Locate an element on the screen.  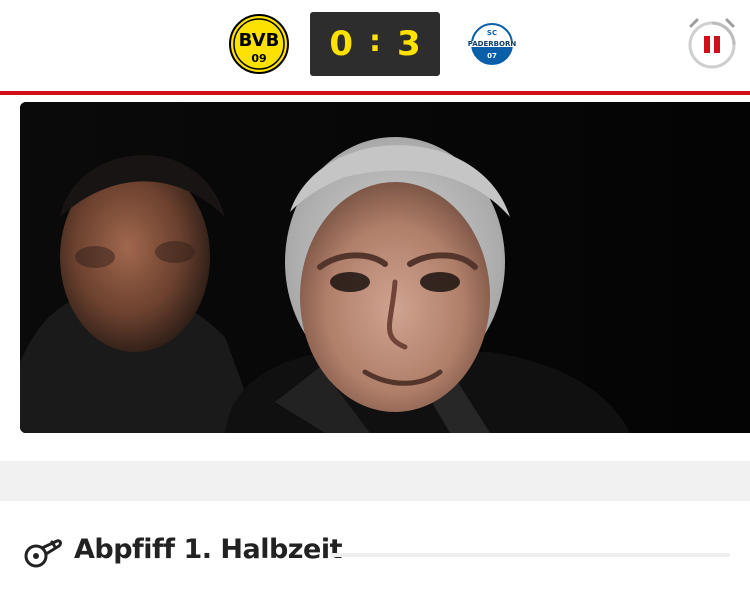
home-logo-text-top: BVB is located at coordinates (259, 40).